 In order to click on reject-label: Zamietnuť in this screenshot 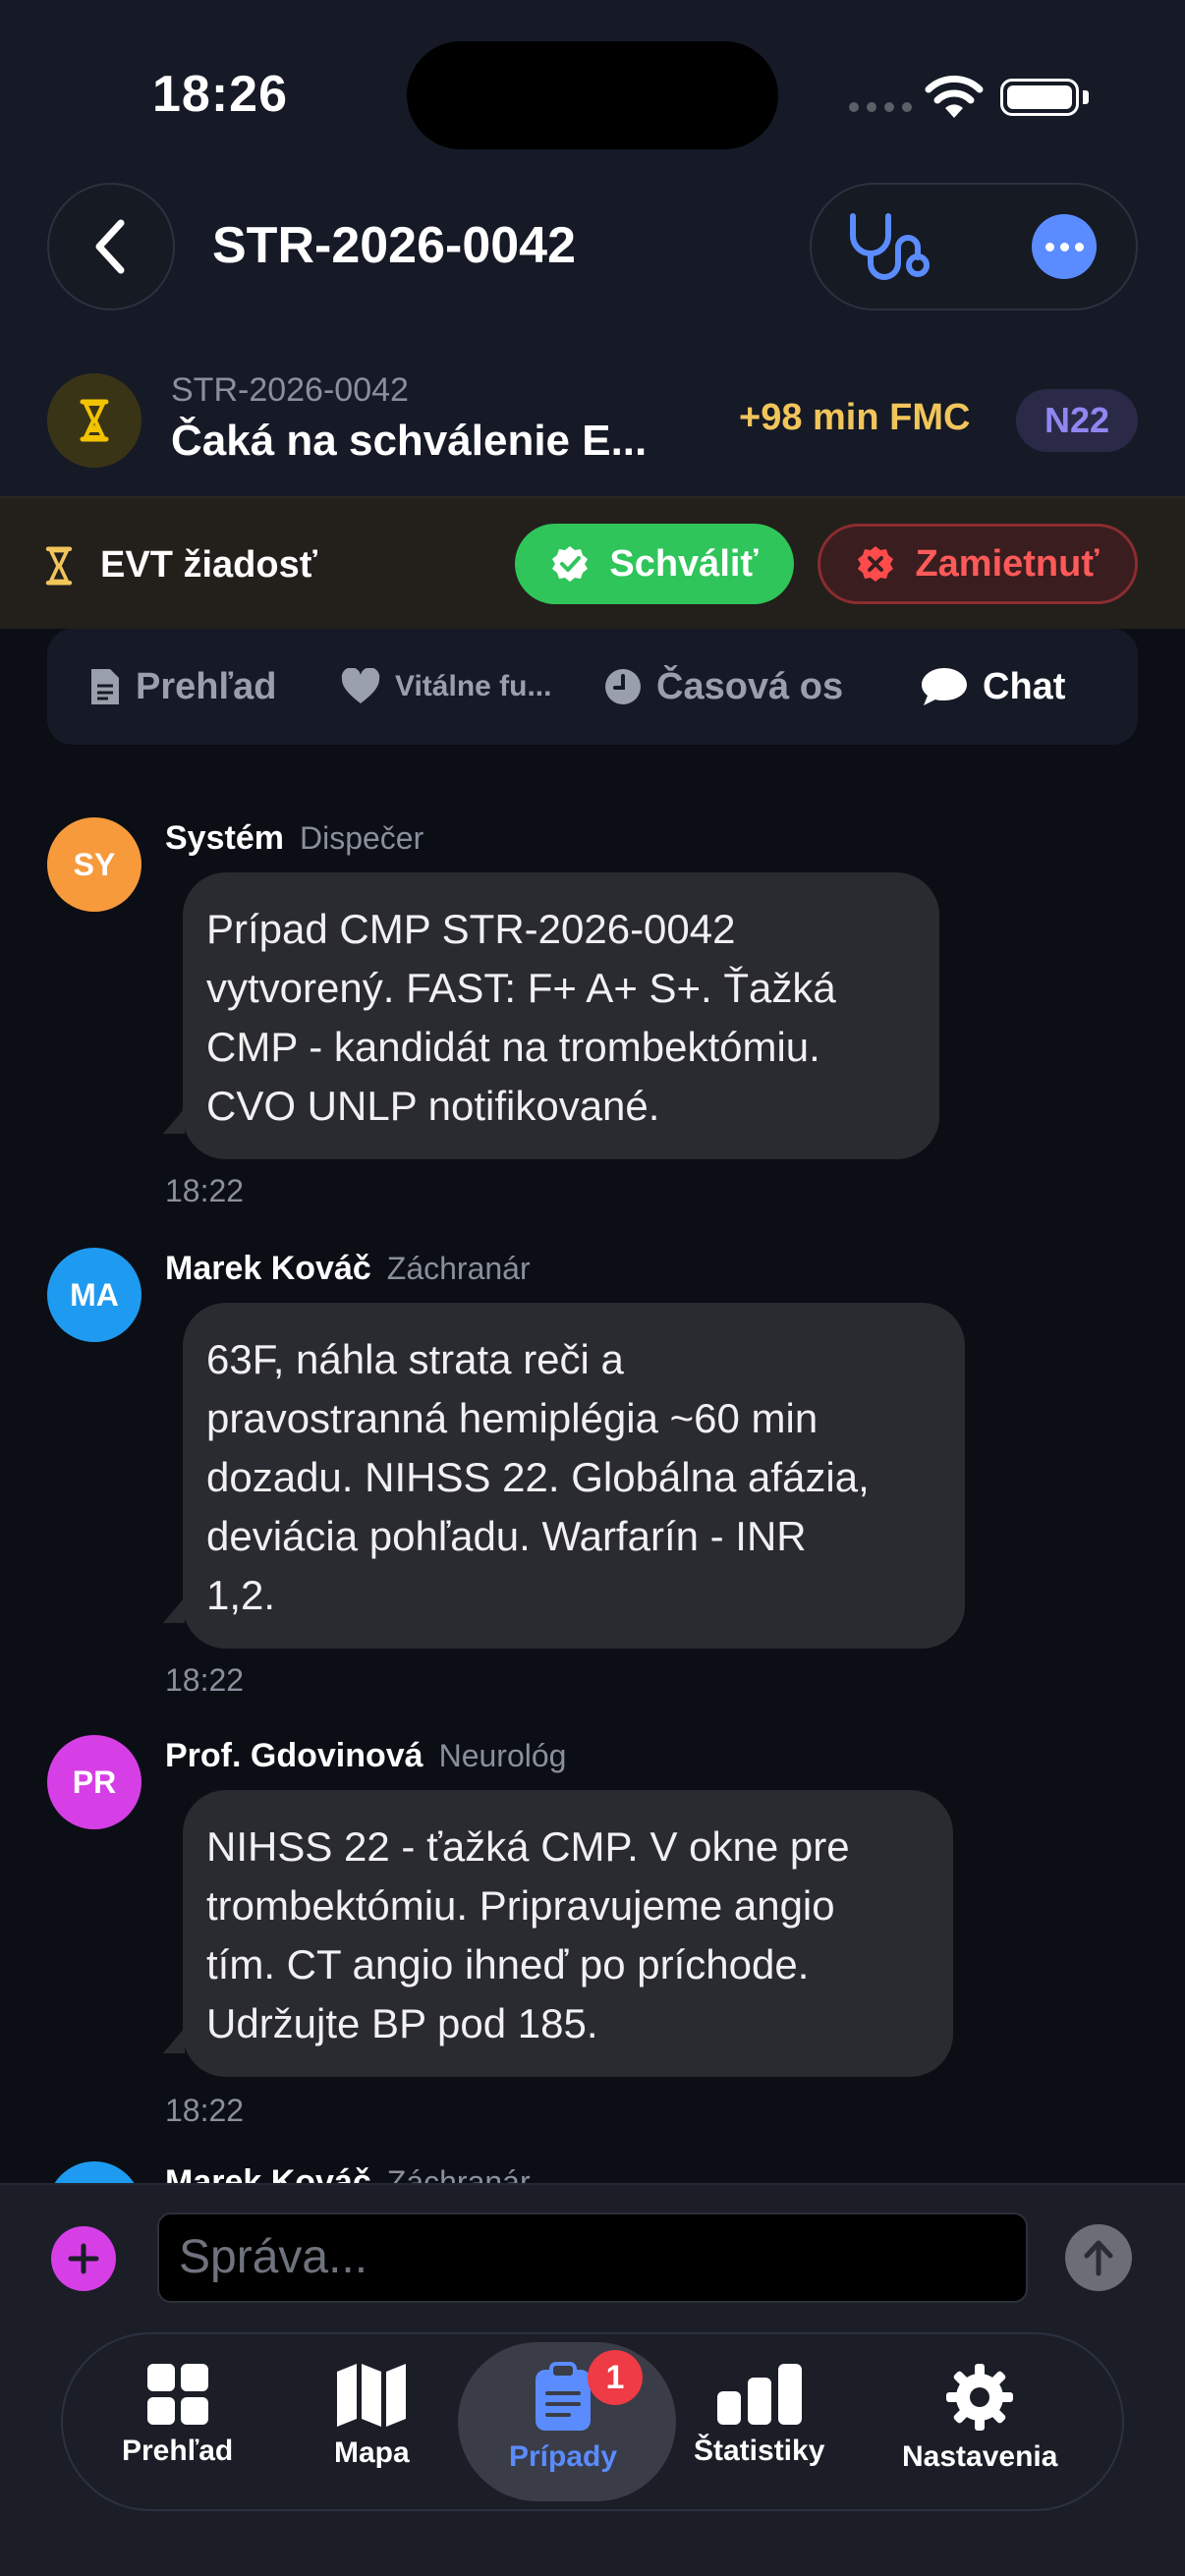, I will do `click(1008, 563)`.